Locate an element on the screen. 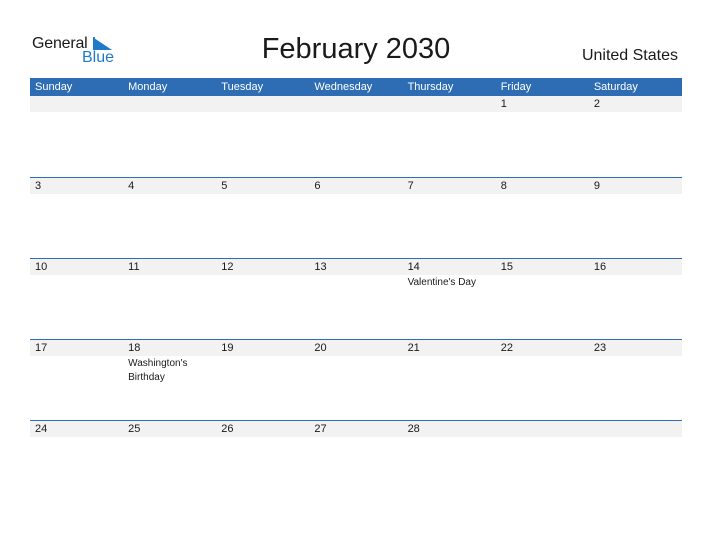 This screenshot has width=712, height=550. day-number: 19 is located at coordinates (227, 348).